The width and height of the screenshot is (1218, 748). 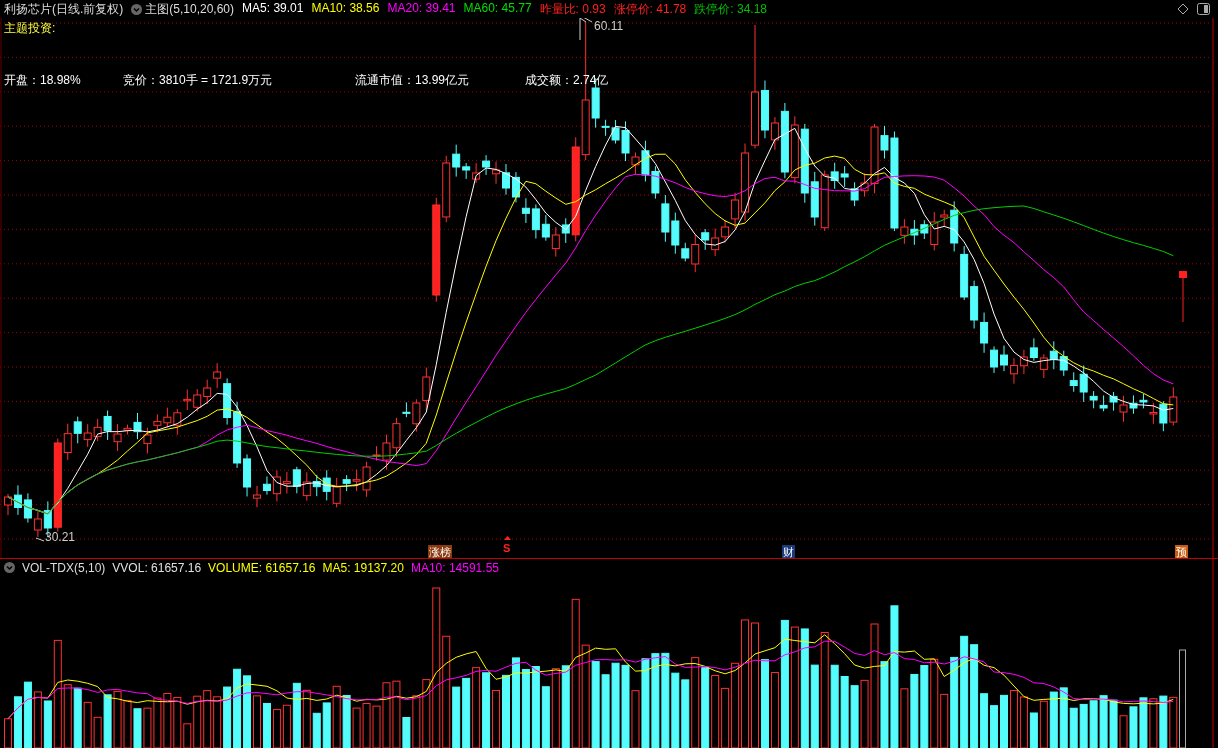 I want to click on signal-mark: S, so click(x=507, y=548).